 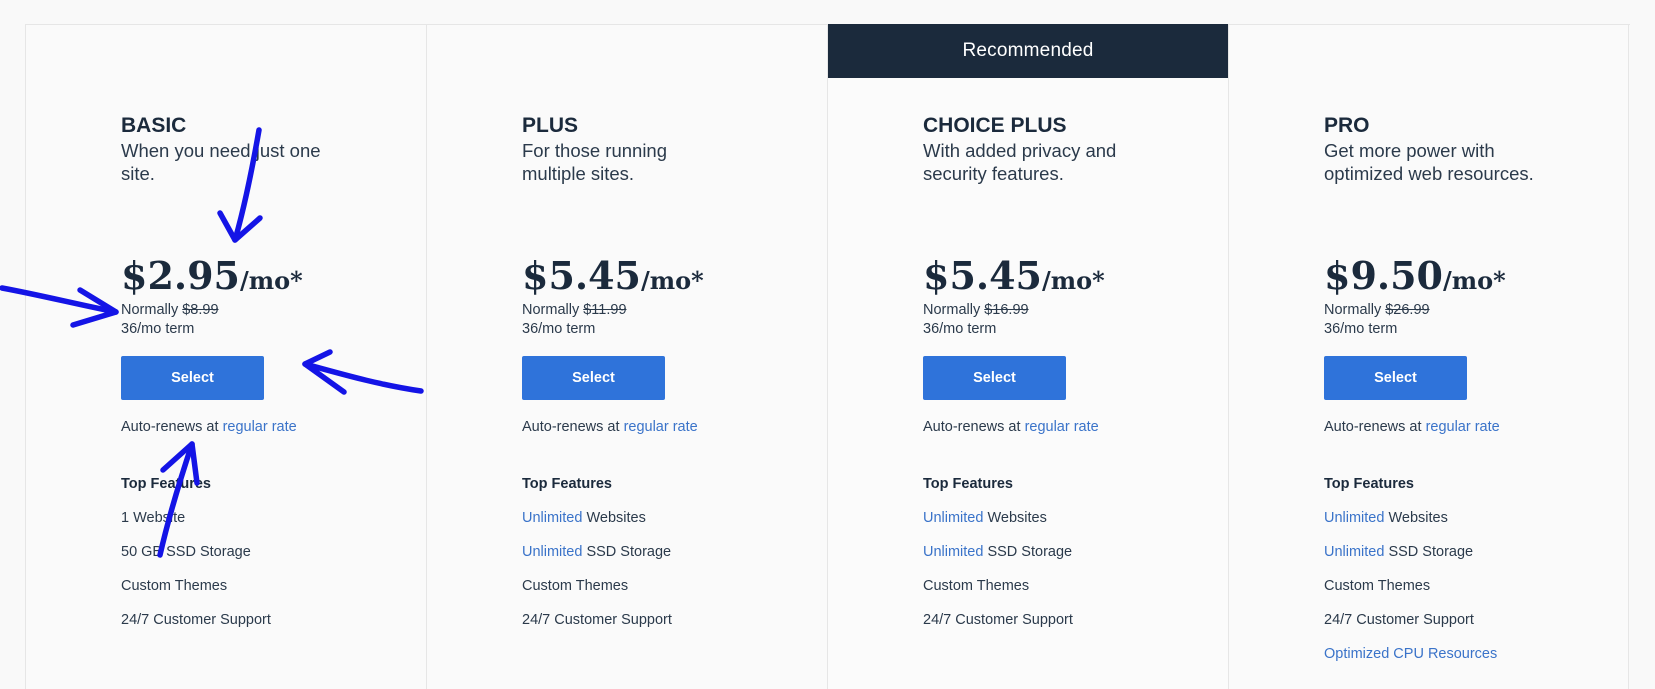 What do you see at coordinates (1474, 310) in the screenshot?
I see `normal-price: Normally $26.99` at bounding box center [1474, 310].